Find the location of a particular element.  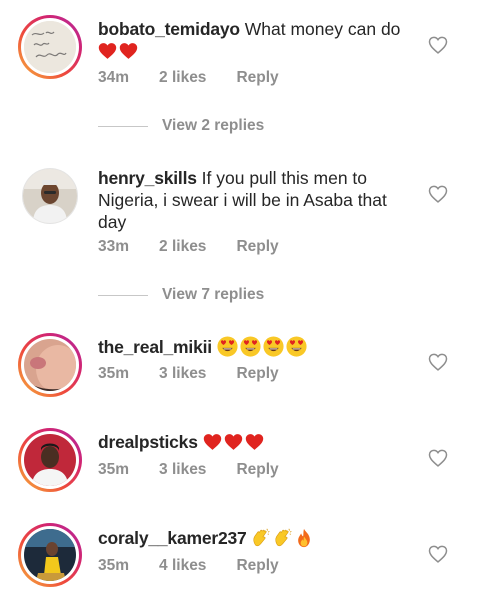

comment-meta: 33m 2 likes Reply is located at coordinates (203, 247).